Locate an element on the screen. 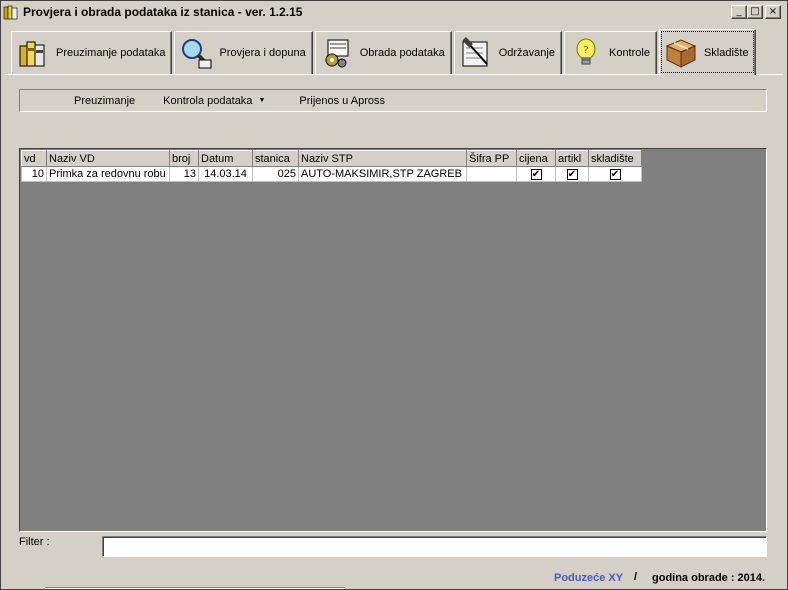 The image size is (788, 590). cell-artikl: ✔ is located at coordinates (572, 174).